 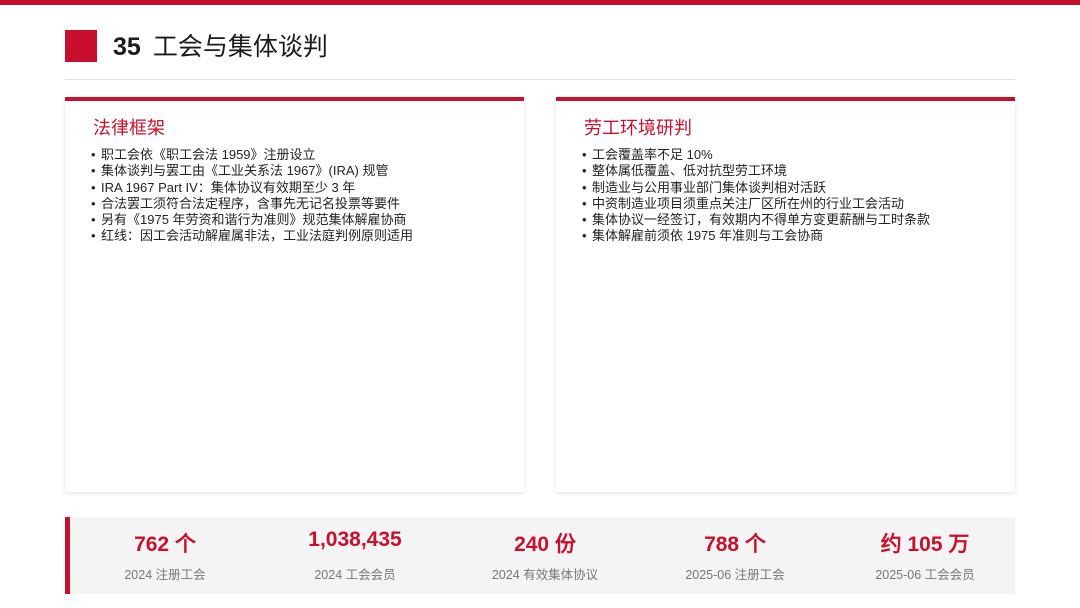 What do you see at coordinates (355, 539) in the screenshot?
I see `stat-value: 1,038,435` at bounding box center [355, 539].